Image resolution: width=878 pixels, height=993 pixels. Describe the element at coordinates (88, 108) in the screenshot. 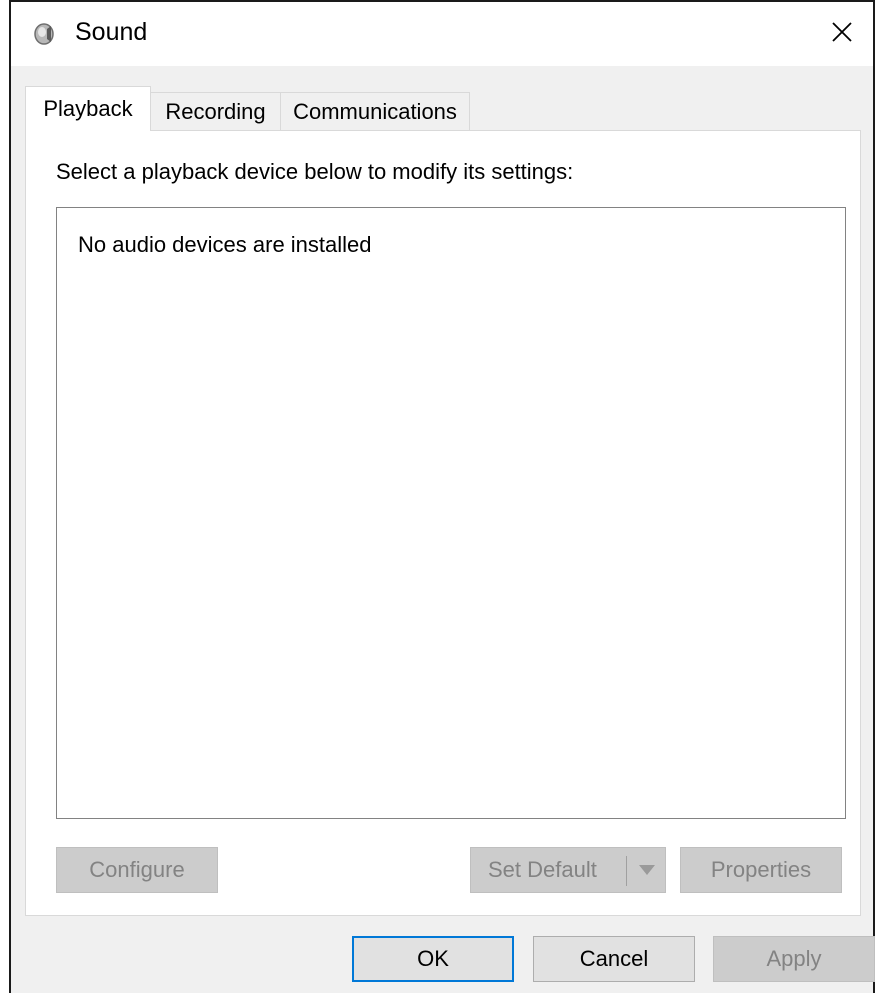

I see `tab-playback: Playback` at that location.